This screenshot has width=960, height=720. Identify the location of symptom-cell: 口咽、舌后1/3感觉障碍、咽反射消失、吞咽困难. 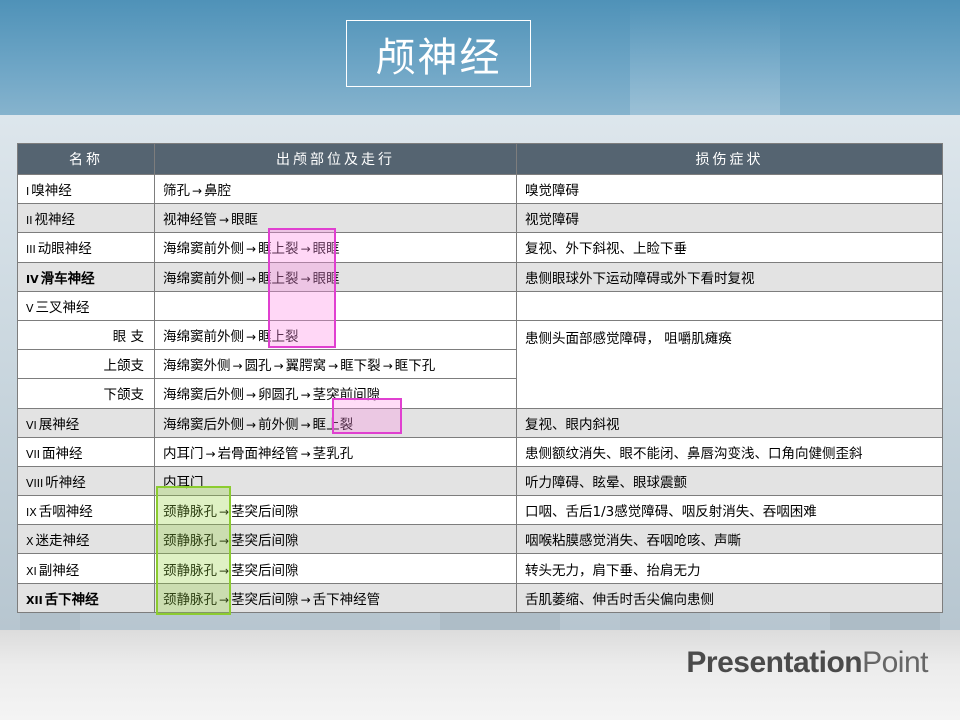
(729, 510).